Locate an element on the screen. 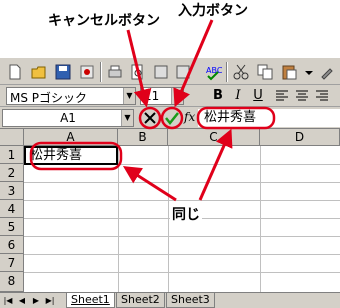 The height and width of the screenshot is (308, 340). column-header-d: D is located at coordinates (300, 137).